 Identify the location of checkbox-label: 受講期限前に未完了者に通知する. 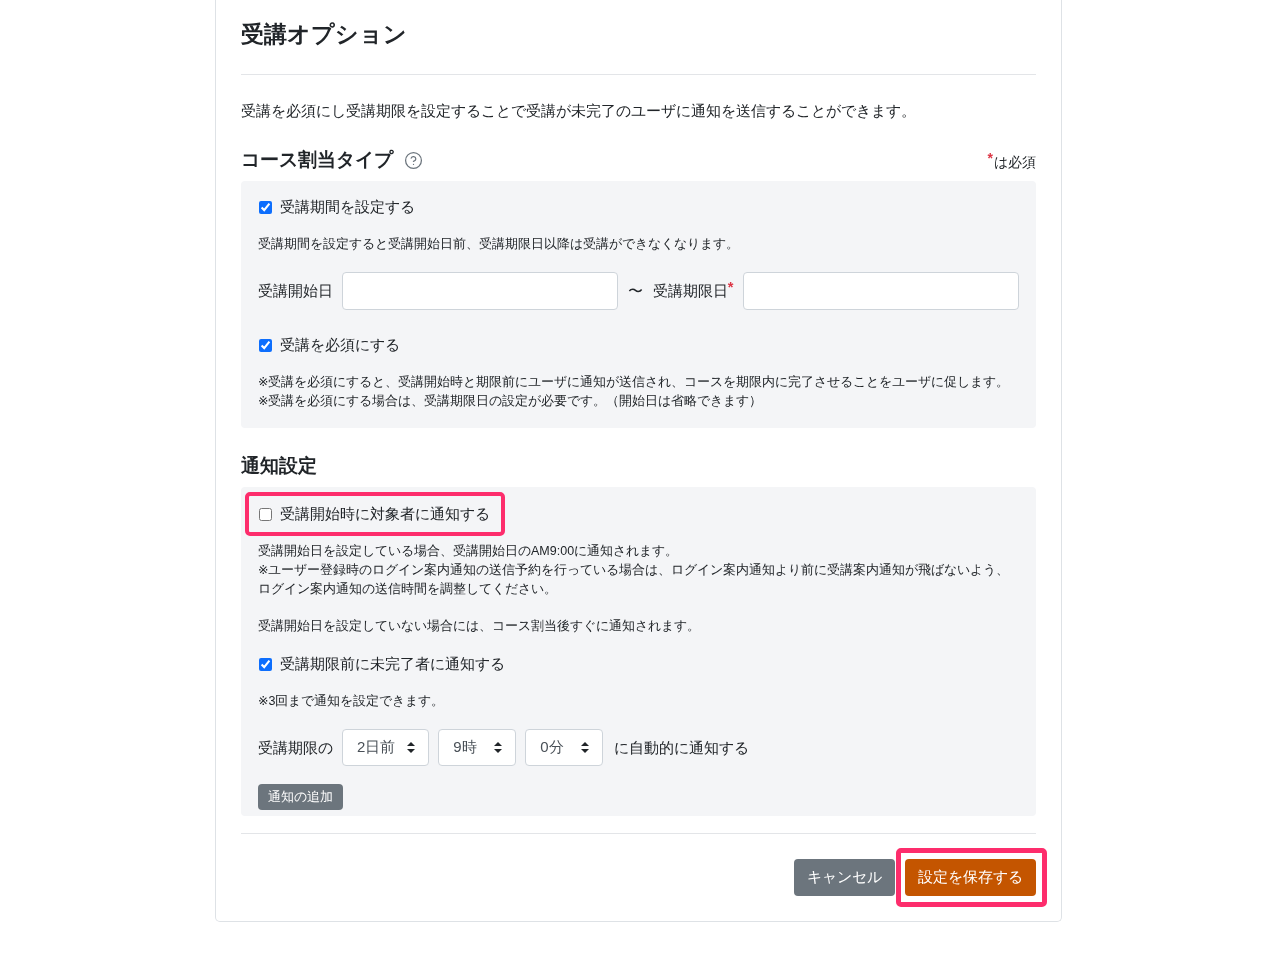
(392, 664).